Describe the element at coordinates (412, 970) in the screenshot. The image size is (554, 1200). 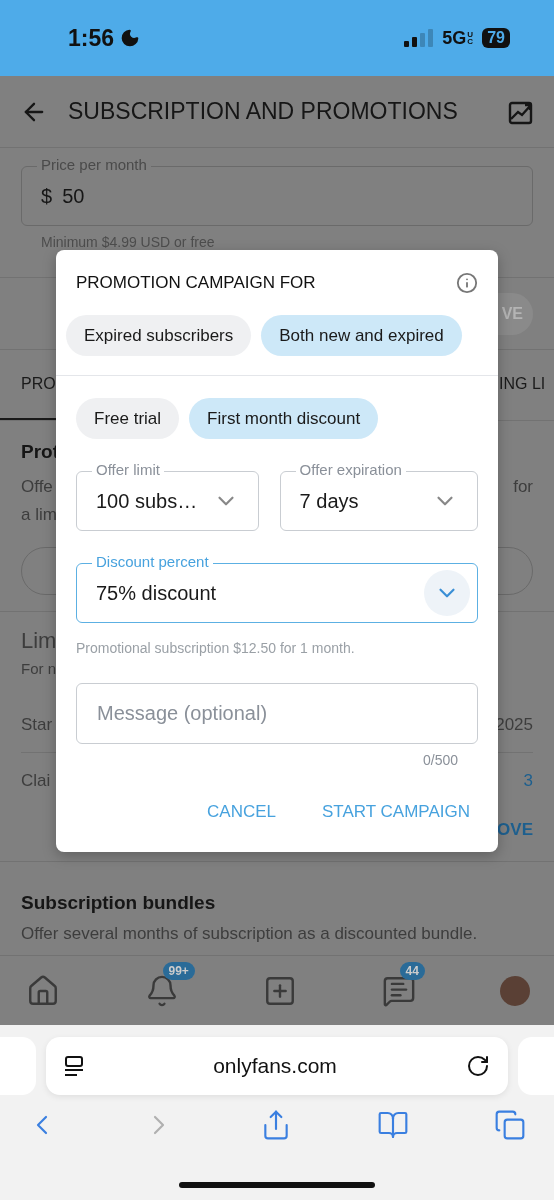
I see `count-badge: 44` at that location.